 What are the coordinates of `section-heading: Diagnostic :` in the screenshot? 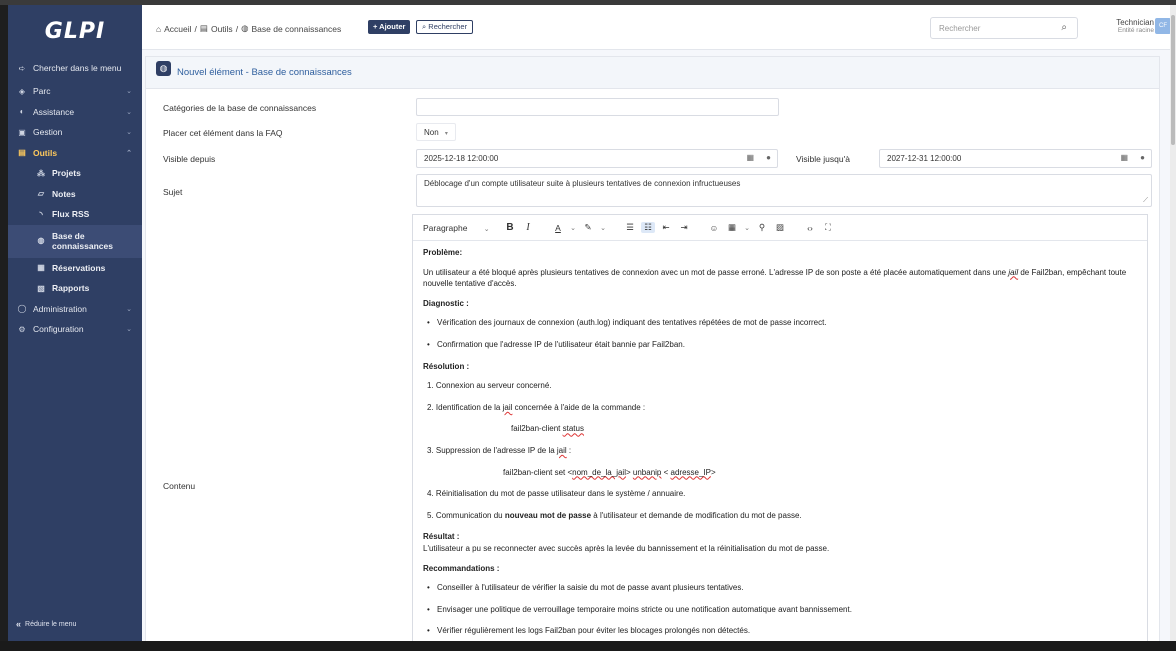 It's located at (446, 303).